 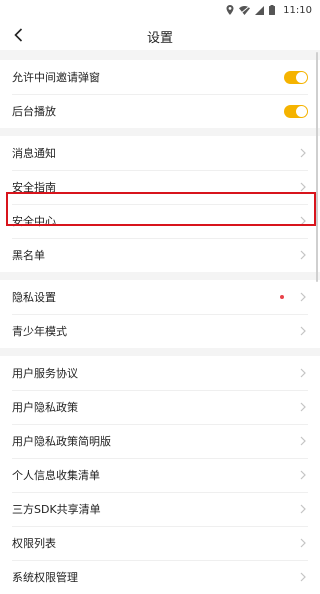 What do you see at coordinates (34, 187) in the screenshot?
I see `menu-item-label: 安全指南` at bounding box center [34, 187].